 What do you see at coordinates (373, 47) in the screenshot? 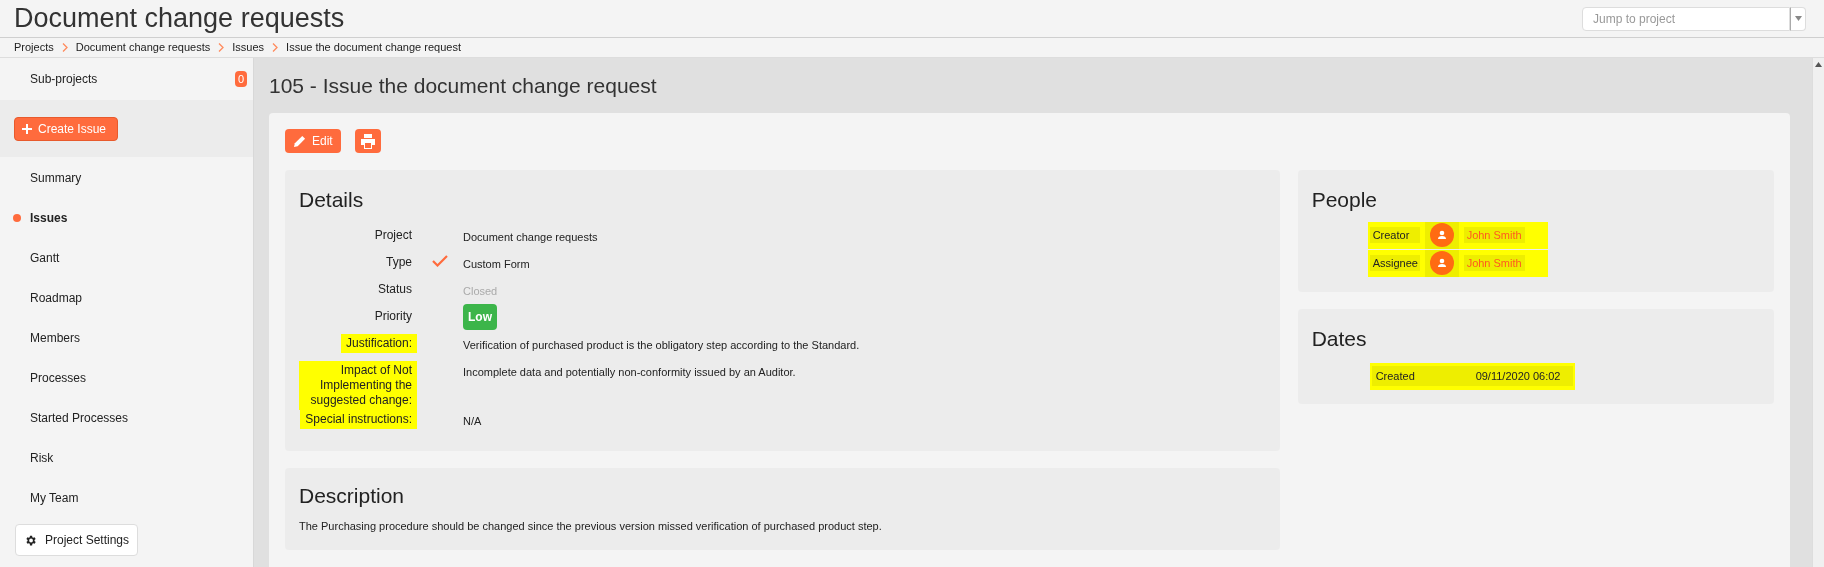
I see `breadcrumb-link: Issue the document change request` at bounding box center [373, 47].